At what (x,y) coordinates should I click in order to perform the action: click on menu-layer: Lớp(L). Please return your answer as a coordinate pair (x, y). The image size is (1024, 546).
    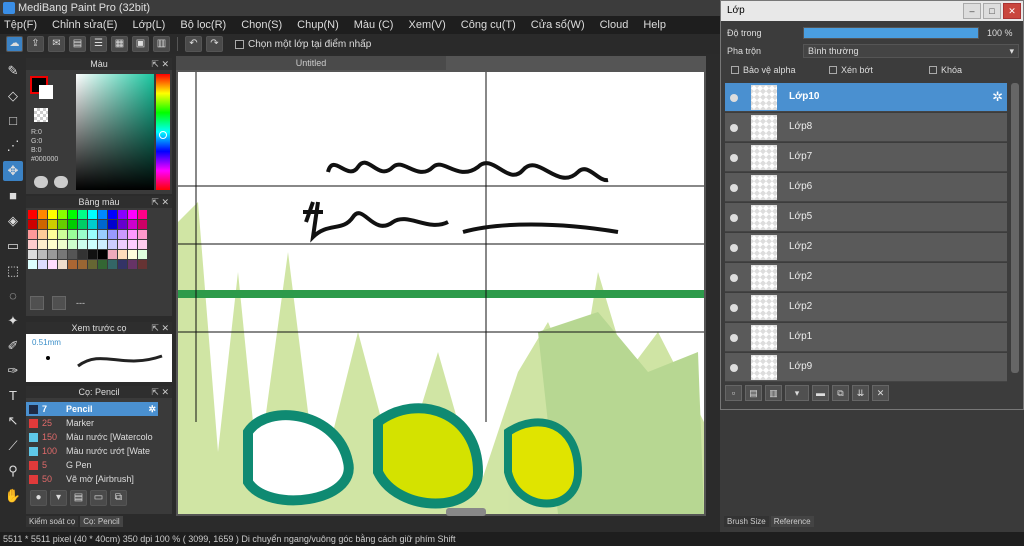
    Looking at the image, I should click on (148, 25).